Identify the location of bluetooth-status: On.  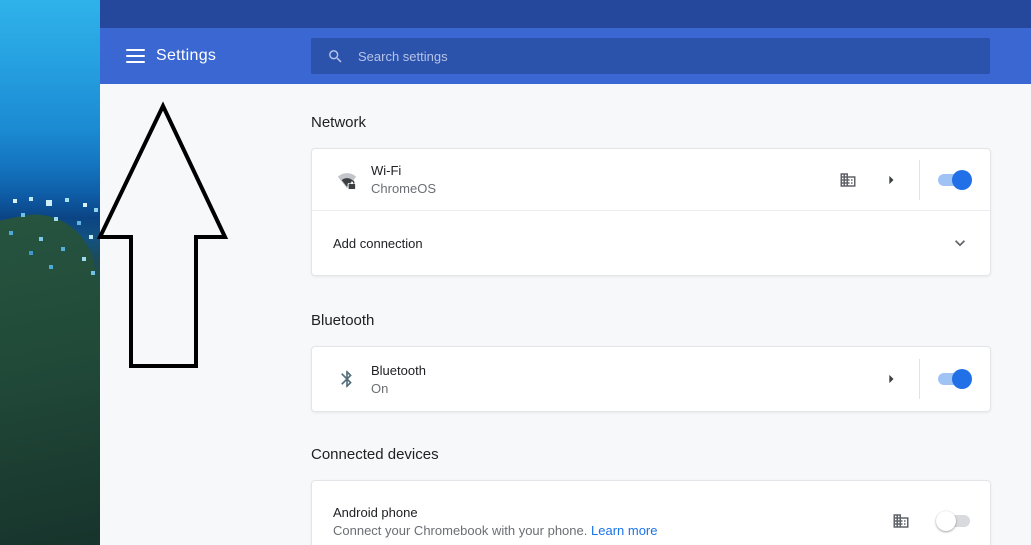
(380, 388).